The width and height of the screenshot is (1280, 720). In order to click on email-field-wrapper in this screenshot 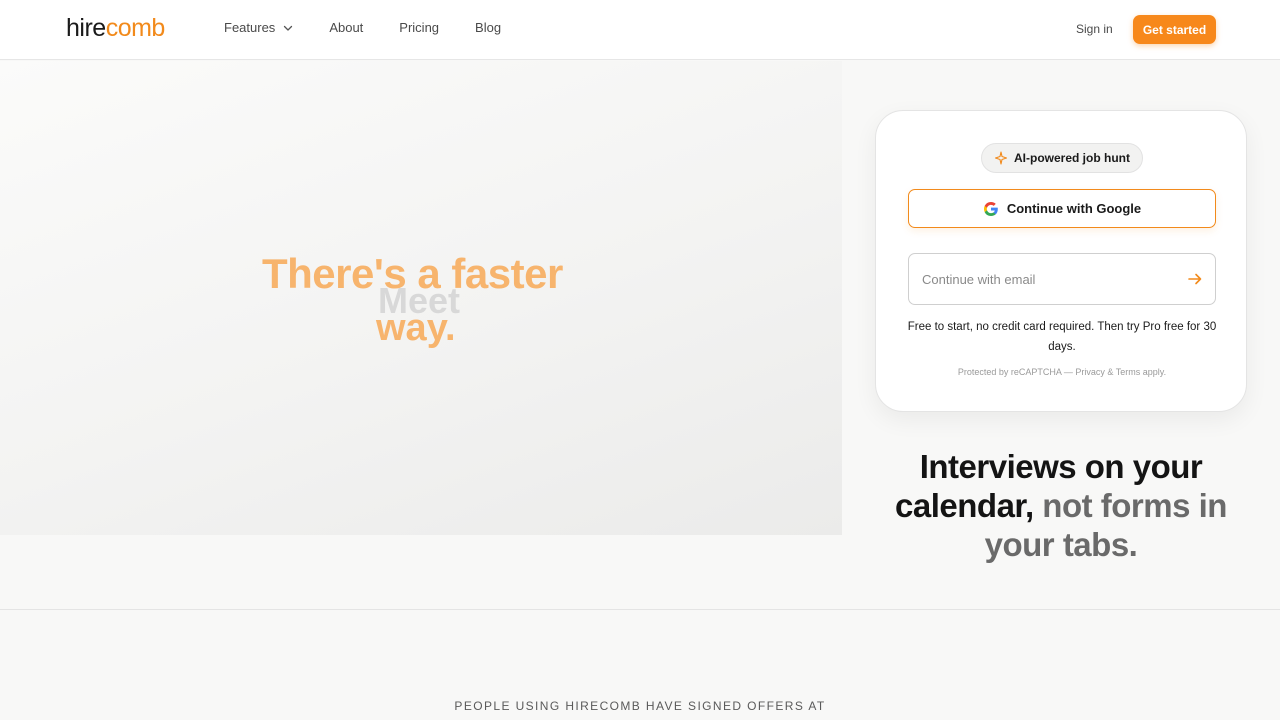, I will do `click(1062, 279)`.